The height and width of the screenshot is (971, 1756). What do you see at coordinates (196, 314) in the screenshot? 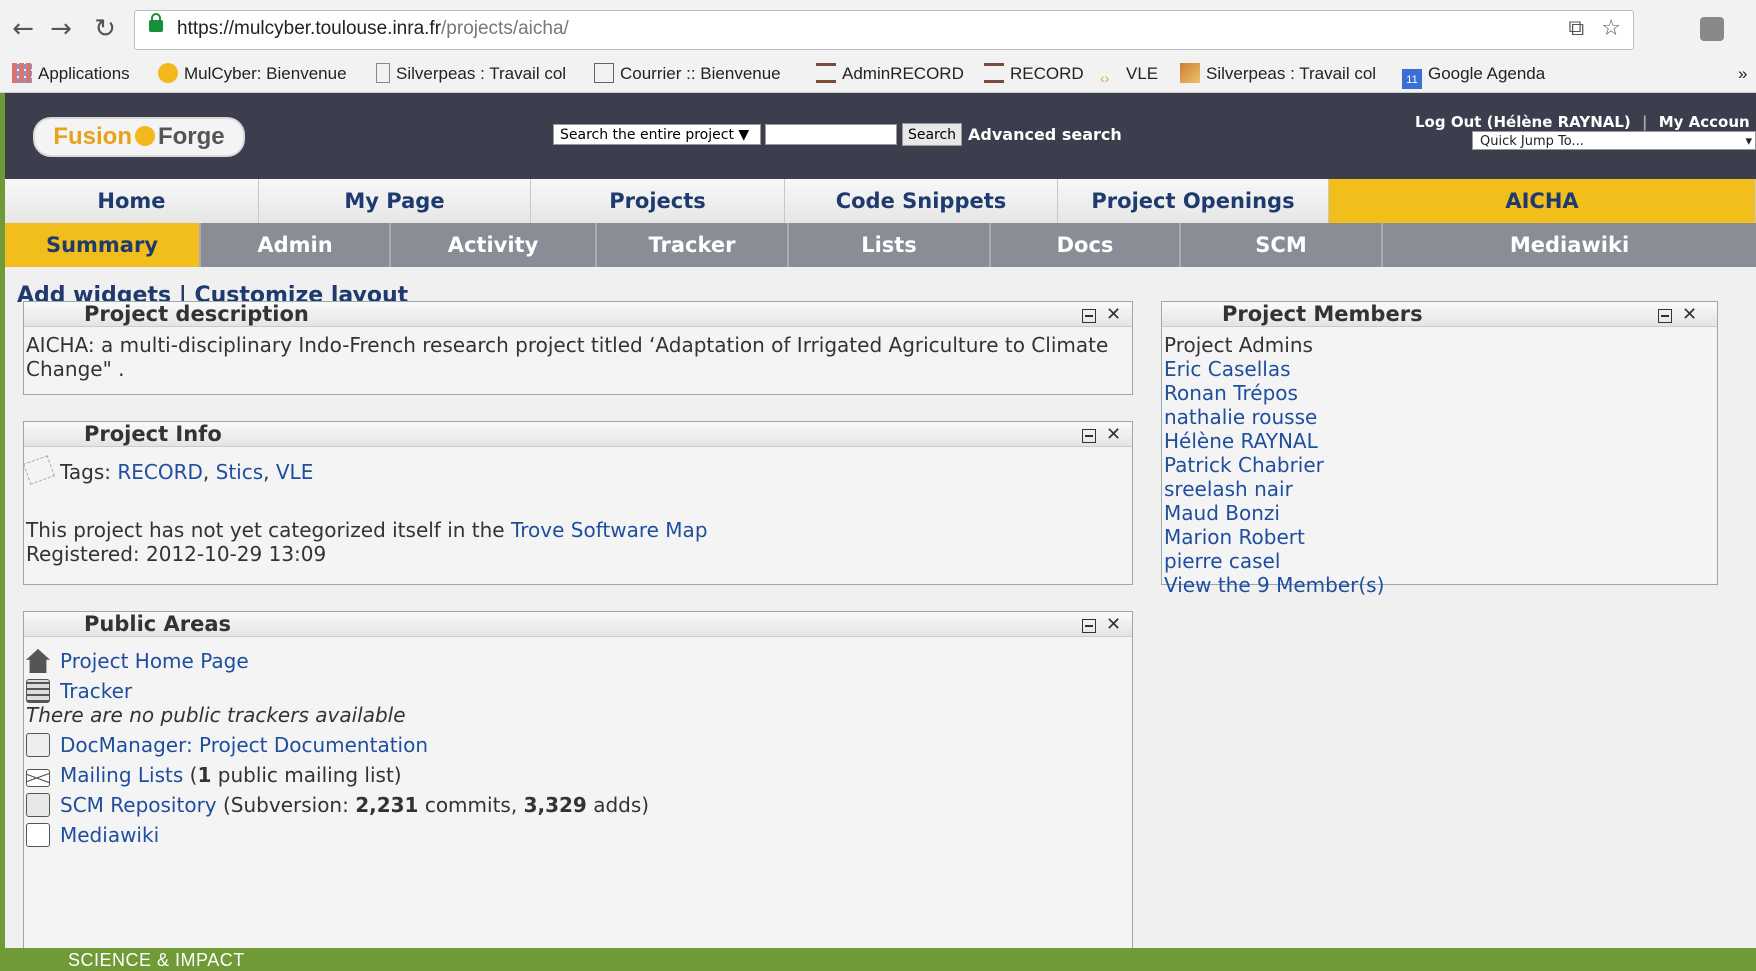
I see `widget-title: Project description` at bounding box center [196, 314].